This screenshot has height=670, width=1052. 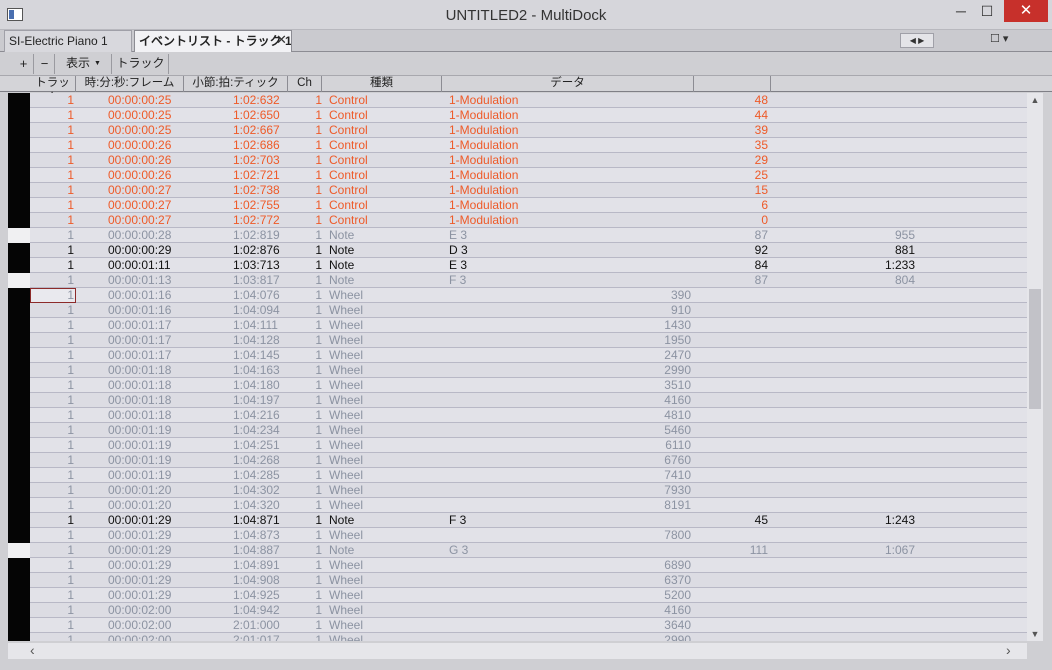 What do you see at coordinates (163, 280) in the screenshot?
I see `cell-time: 00:00:01:13` at bounding box center [163, 280].